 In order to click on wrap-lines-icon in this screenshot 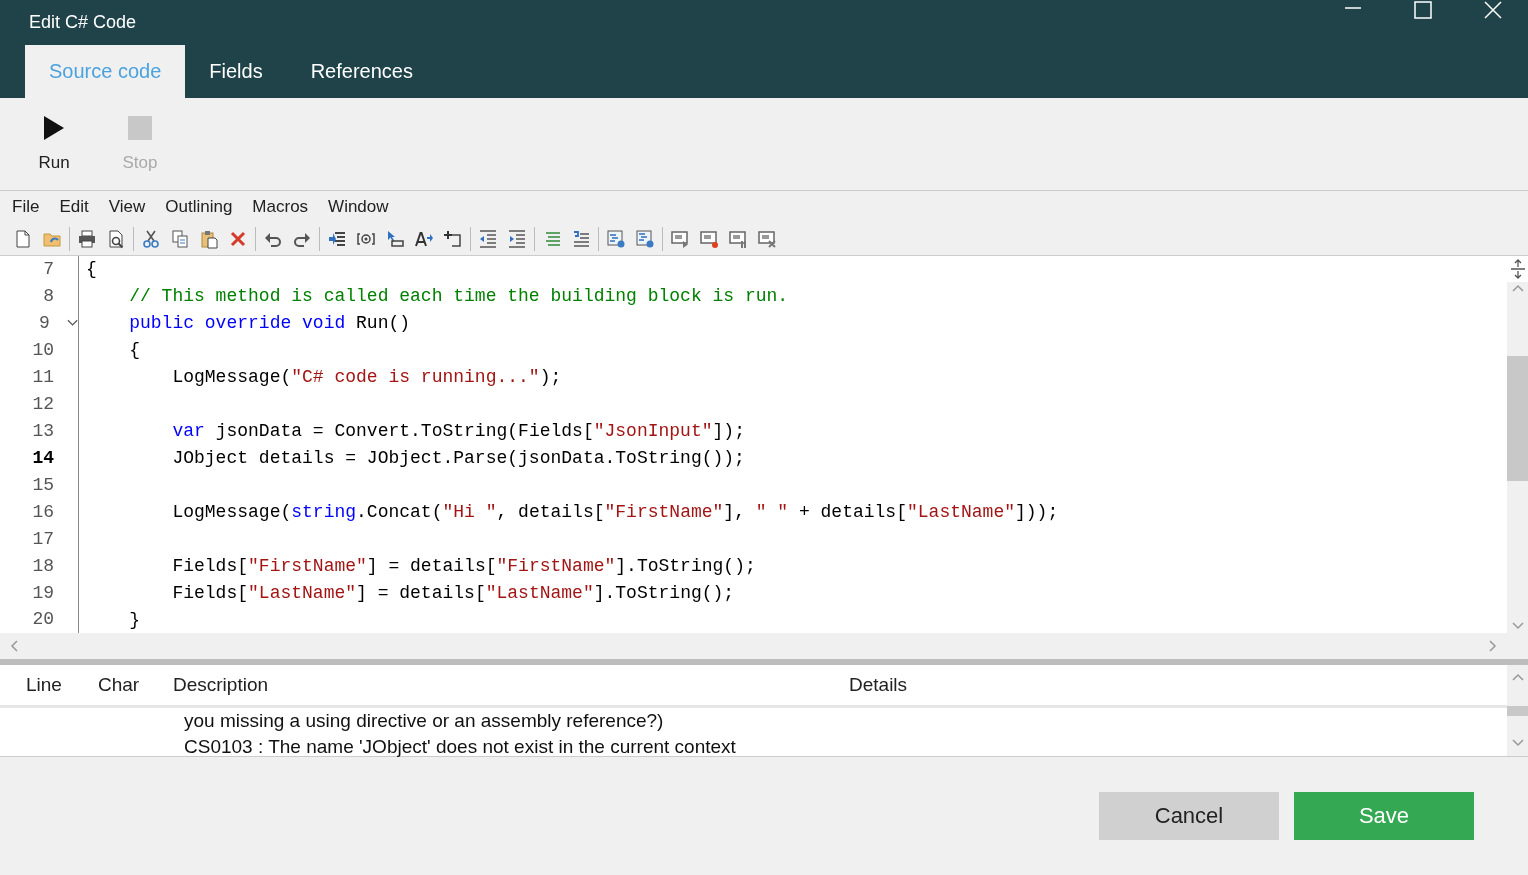, I will do `click(581, 238)`.